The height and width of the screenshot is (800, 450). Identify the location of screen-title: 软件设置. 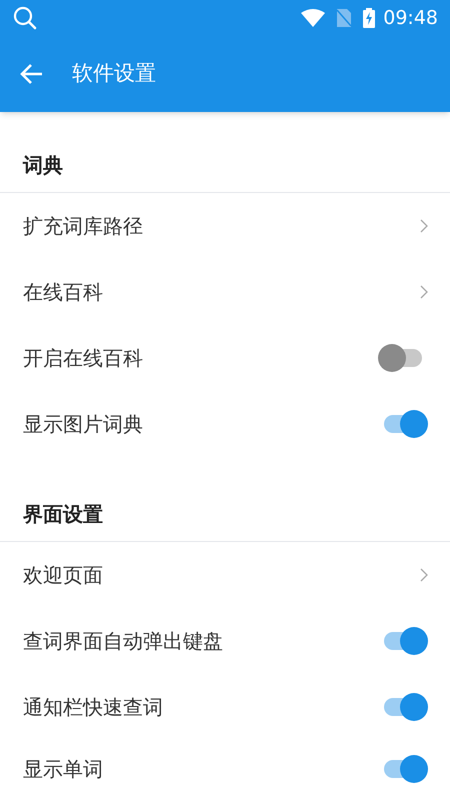
(114, 74).